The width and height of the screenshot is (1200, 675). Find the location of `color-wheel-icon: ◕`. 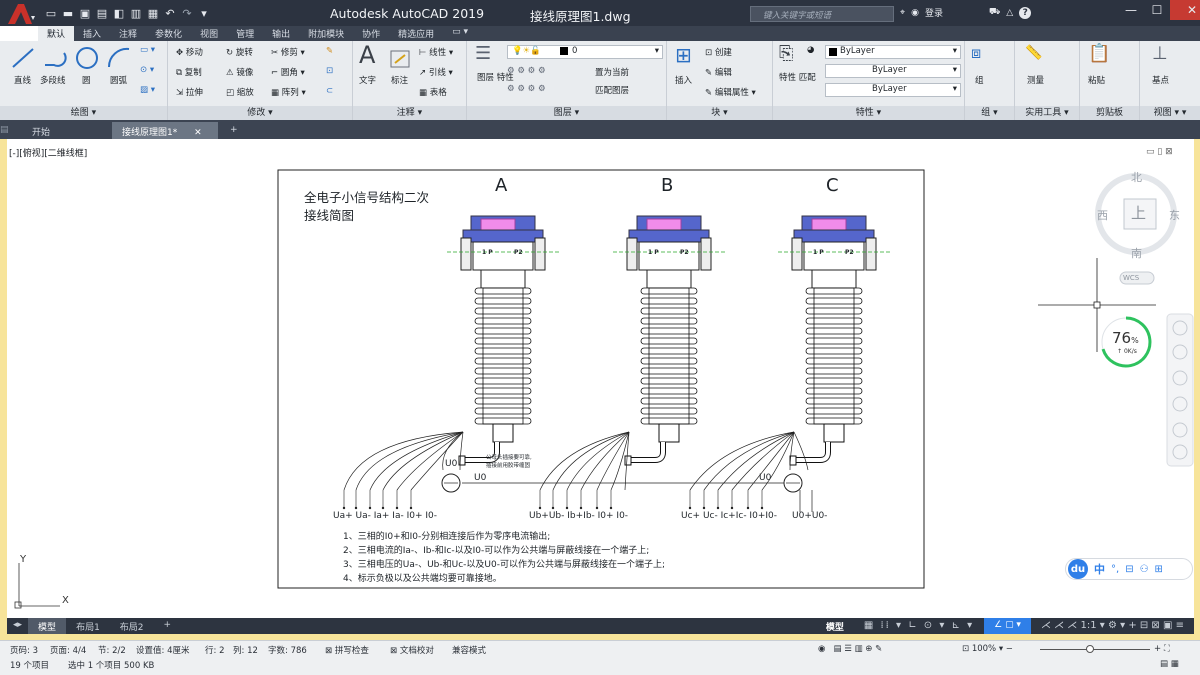

color-wheel-icon: ◕ is located at coordinates (810, 50).